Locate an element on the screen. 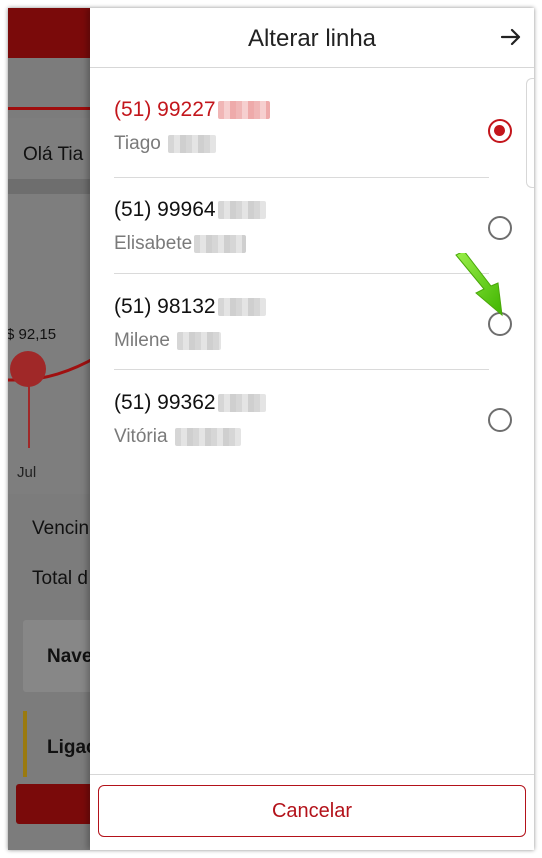 This screenshot has width=542, height=858. line-option: (51) 99362 Vitória is located at coordinates (312, 417).